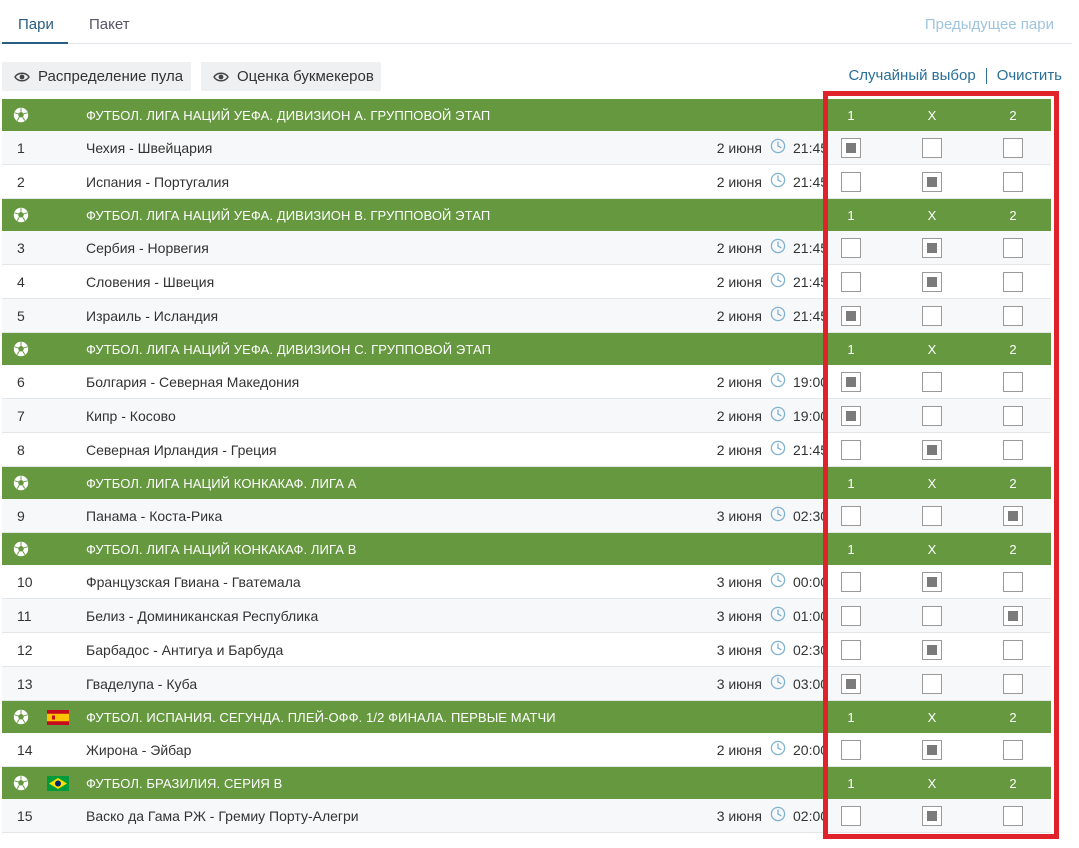 This screenshot has width=1079, height=848. I want to click on match-row: 1 Чехия - Швейцария 2 июня 21:45, so click(526, 148).